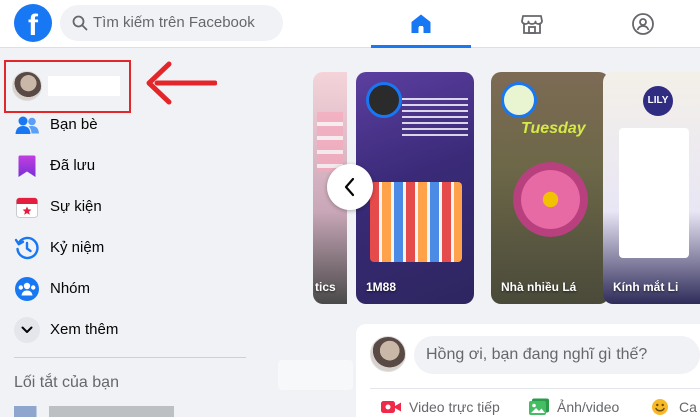 Image resolution: width=700 pixels, height=417 pixels. I want to click on photo-icon, so click(539, 406).